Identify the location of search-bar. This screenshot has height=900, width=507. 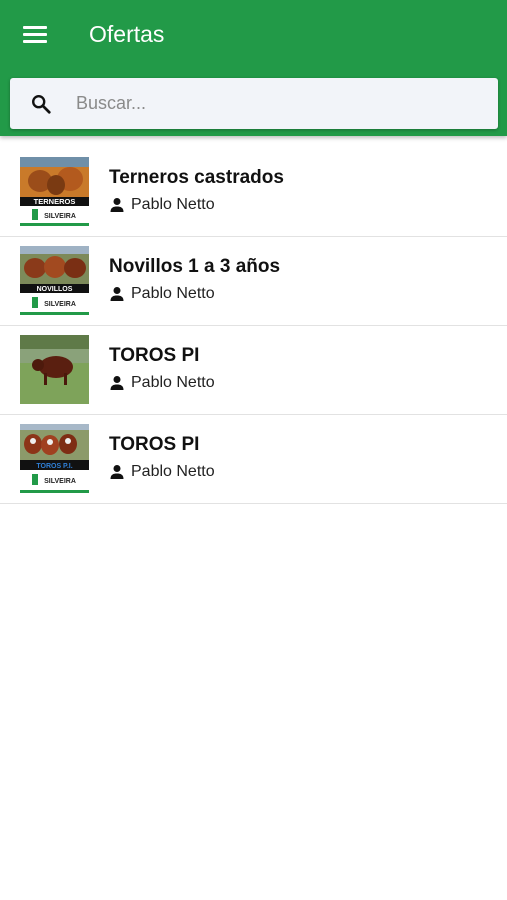
(254, 103).